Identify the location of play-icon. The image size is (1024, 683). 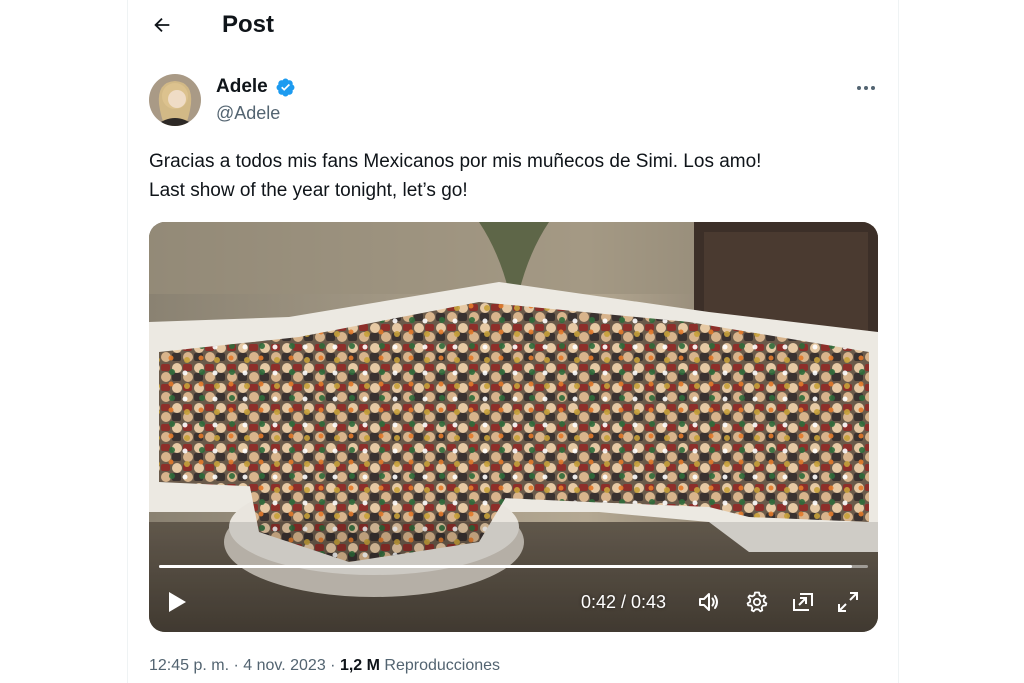
(177, 602).